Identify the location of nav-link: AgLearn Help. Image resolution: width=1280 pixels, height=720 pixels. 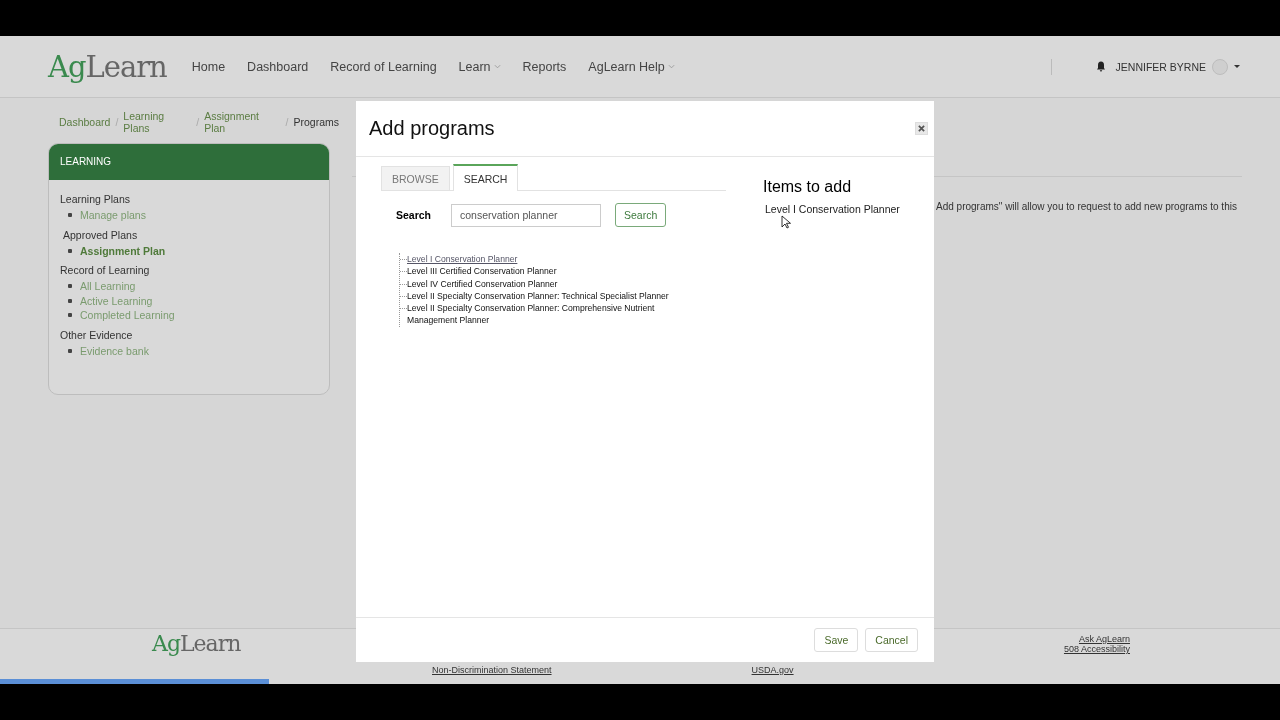
(631, 66).